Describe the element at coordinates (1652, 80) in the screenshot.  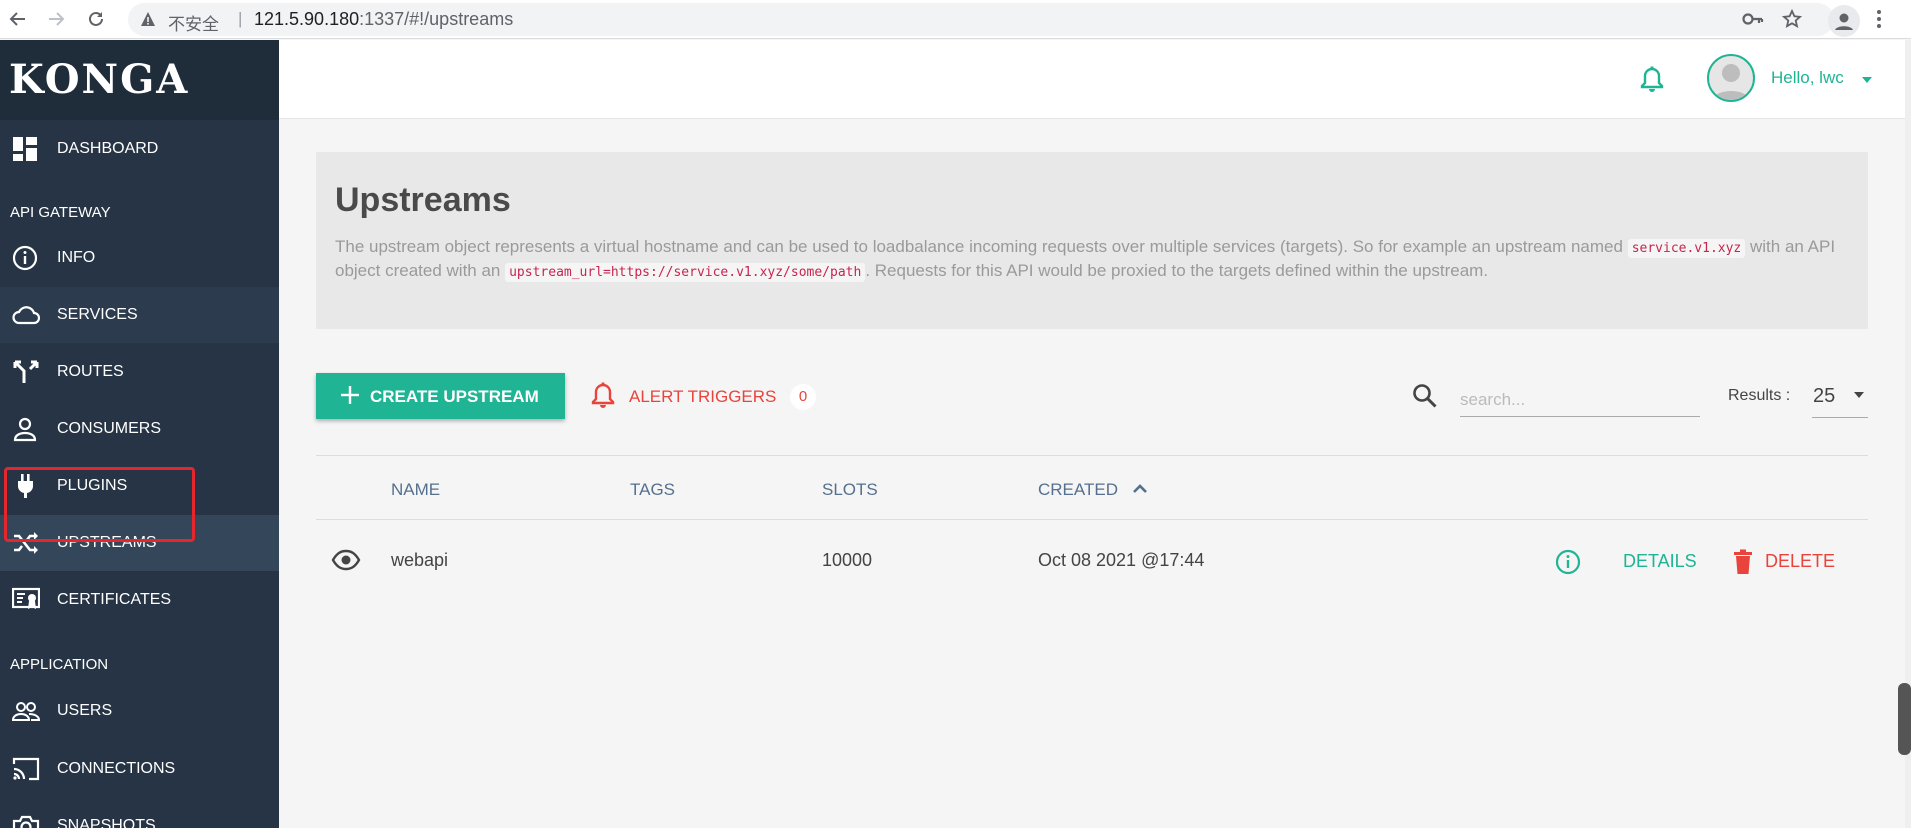
I see `notifications-bell-icon` at that location.